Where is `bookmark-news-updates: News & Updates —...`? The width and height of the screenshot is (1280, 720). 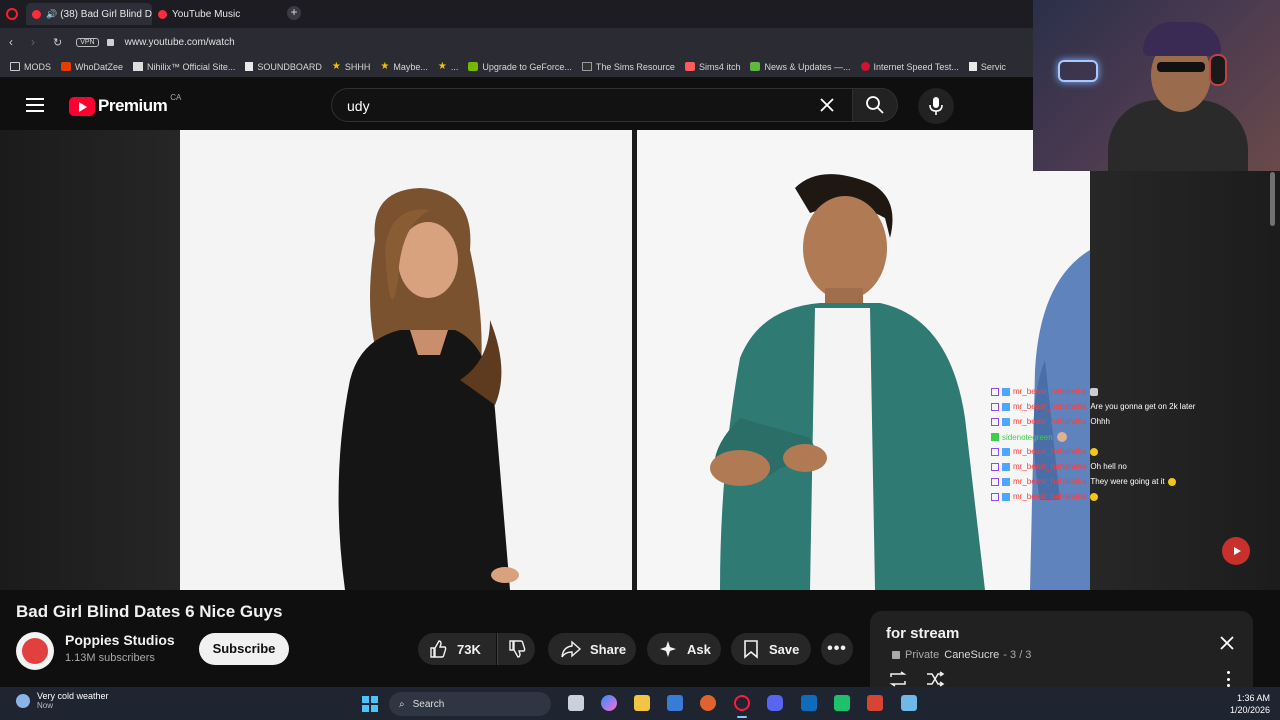
bookmark-news-updates: News & Updates —... is located at coordinates (800, 67).